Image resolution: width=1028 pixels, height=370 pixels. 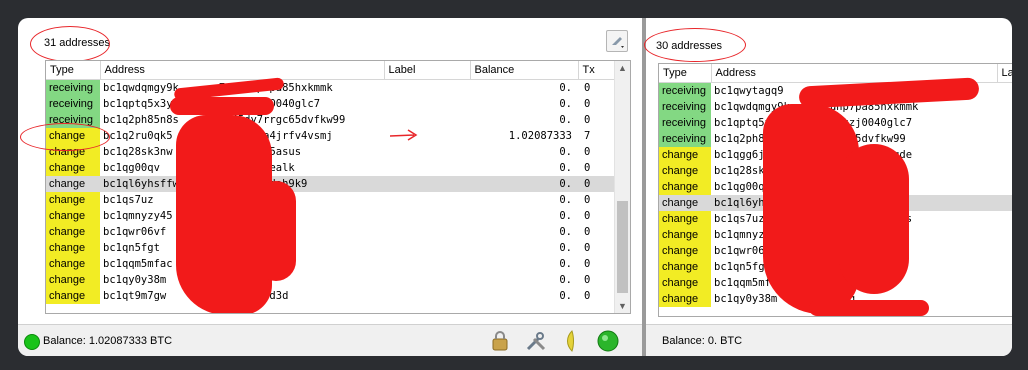 What do you see at coordinates (829, 340) in the screenshot?
I see `status-bar: Balance: 0. BTC` at bounding box center [829, 340].